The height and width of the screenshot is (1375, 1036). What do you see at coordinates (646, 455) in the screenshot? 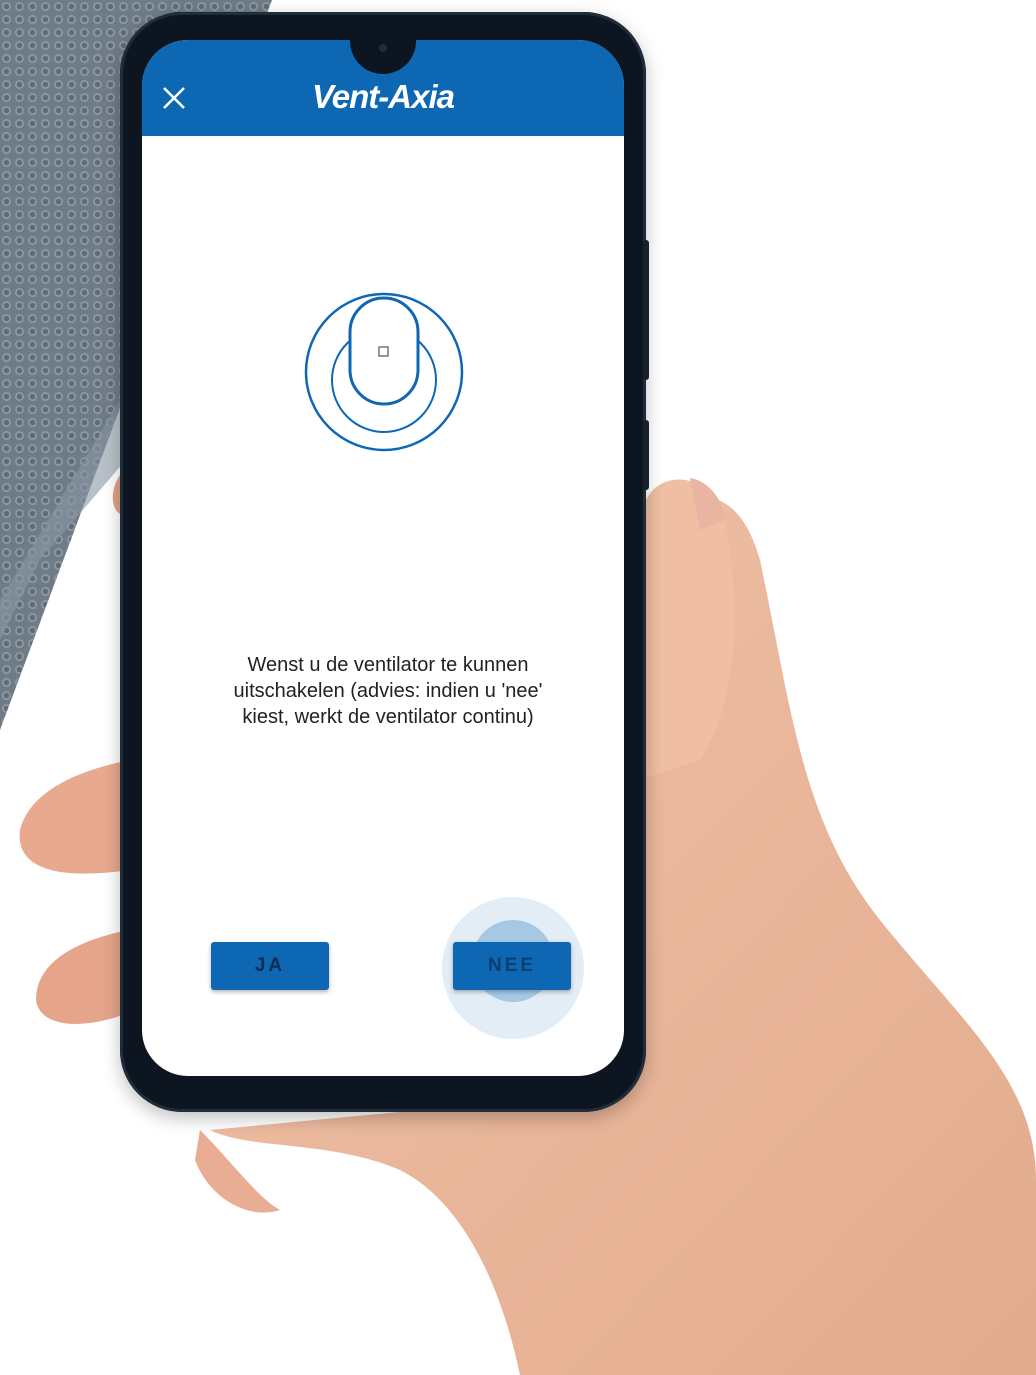
I see `power-button` at bounding box center [646, 455].